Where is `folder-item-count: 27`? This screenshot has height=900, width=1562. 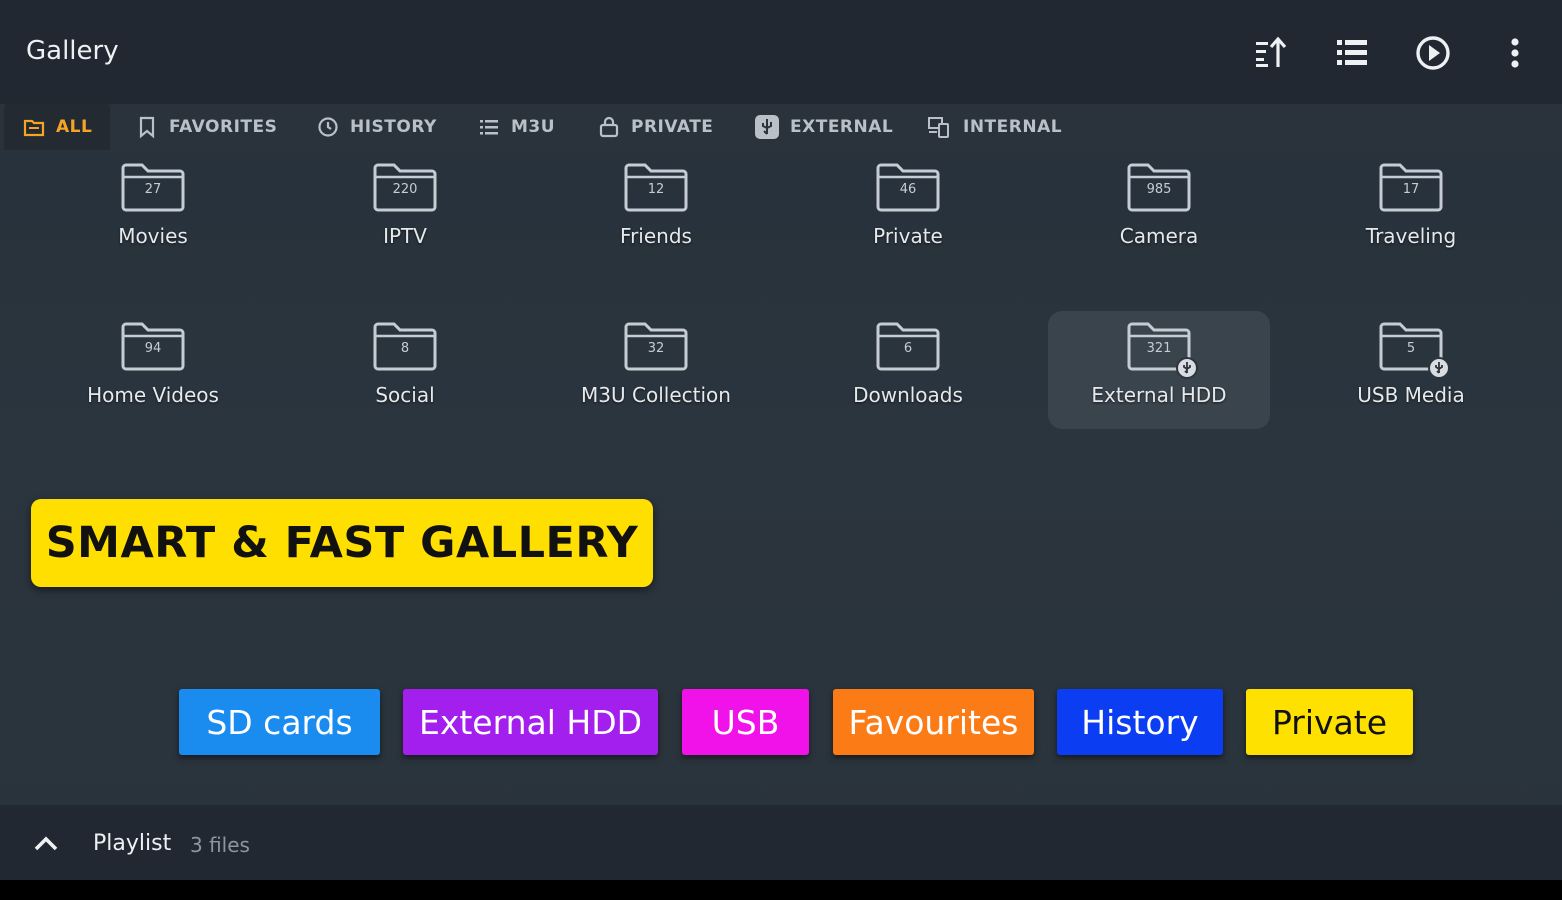 folder-item-count: 27 is located at coordinates (153, 189).